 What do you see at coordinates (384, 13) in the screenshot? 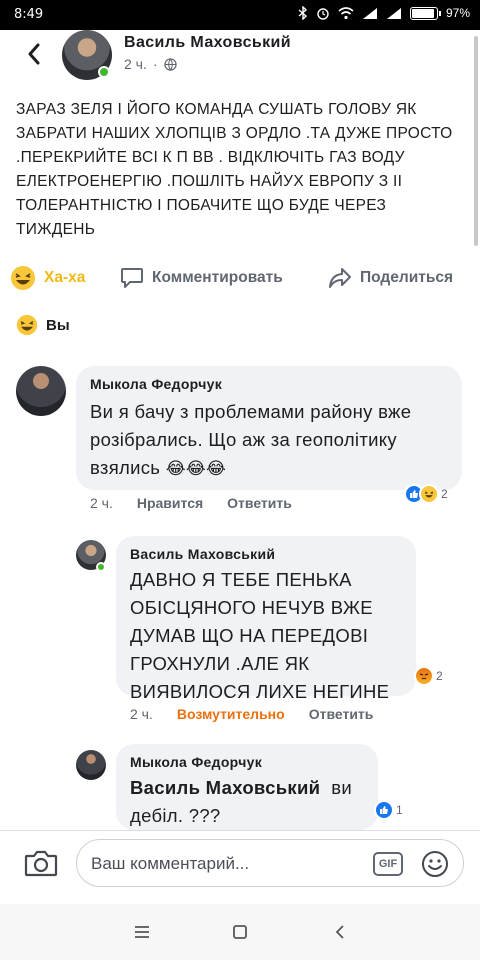
I see `status-icons: 97%` at bounding box center [384, 13].